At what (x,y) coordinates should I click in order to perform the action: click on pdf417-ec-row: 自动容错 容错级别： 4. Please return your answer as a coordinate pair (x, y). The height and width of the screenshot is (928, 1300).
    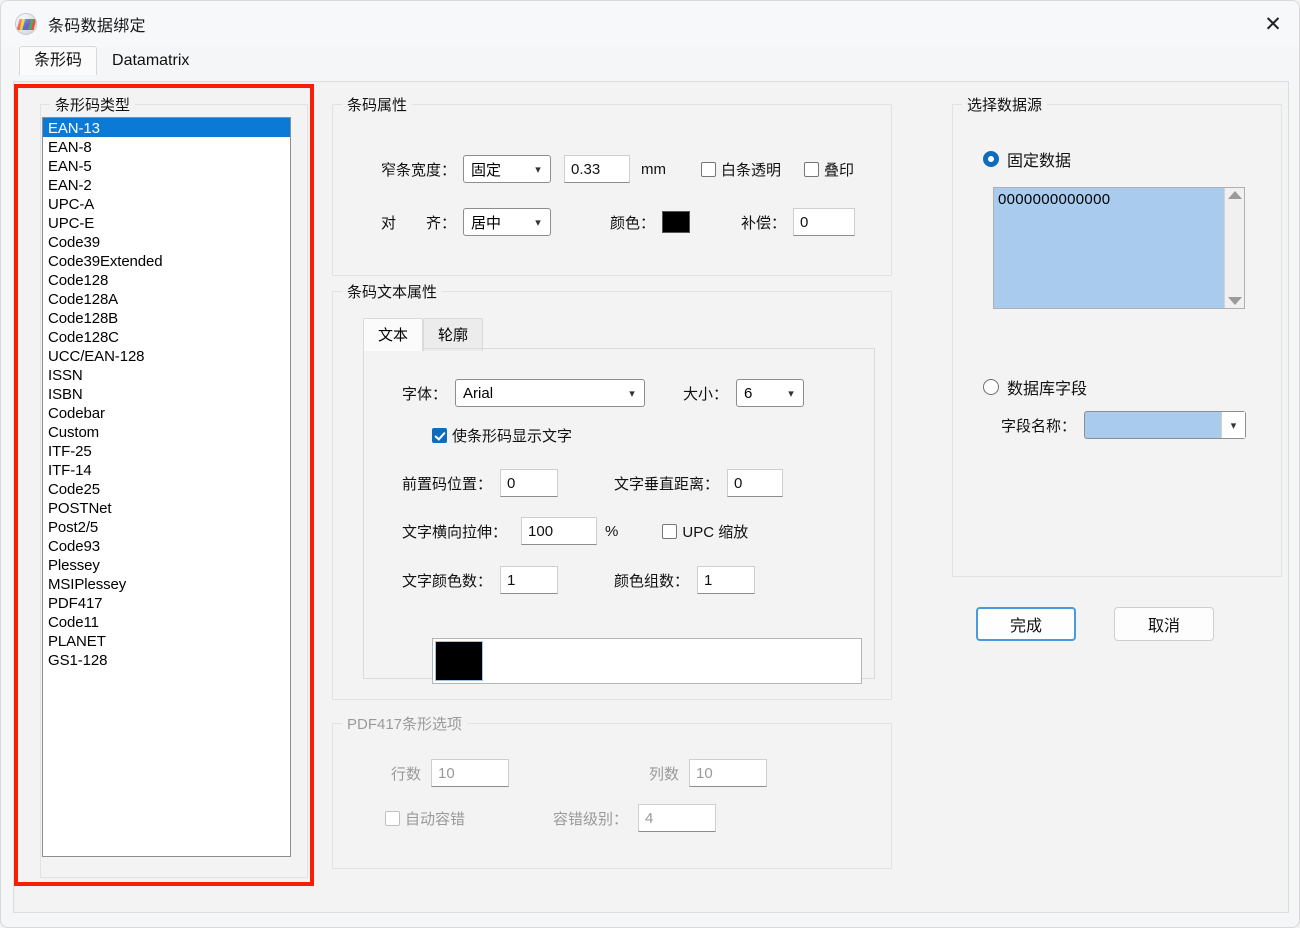
    Looking at the image, I should click on (551, 818).